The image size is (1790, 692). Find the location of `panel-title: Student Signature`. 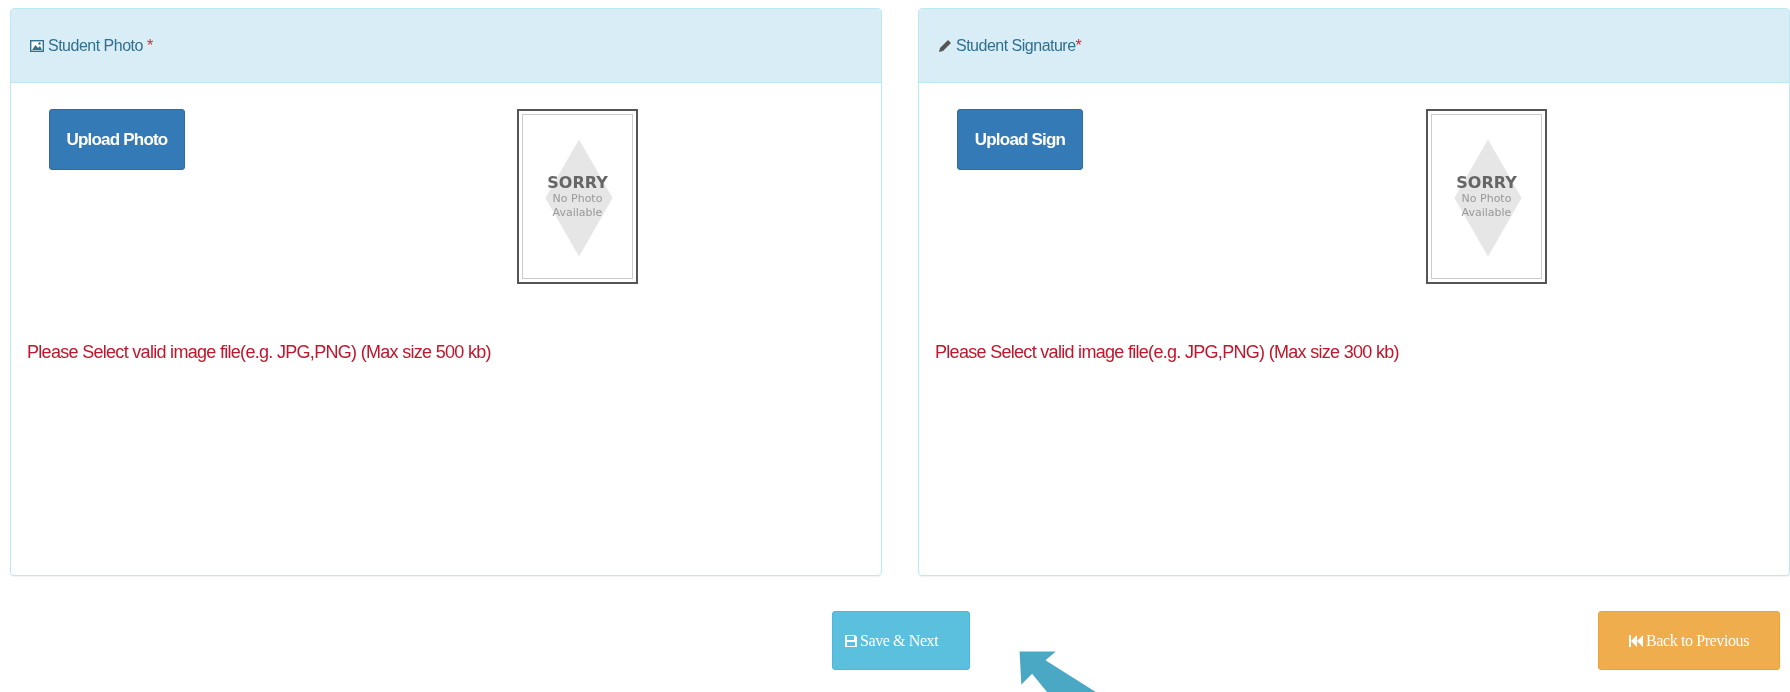

panel-title: Student Signature is located at coordinates (1016, 45).